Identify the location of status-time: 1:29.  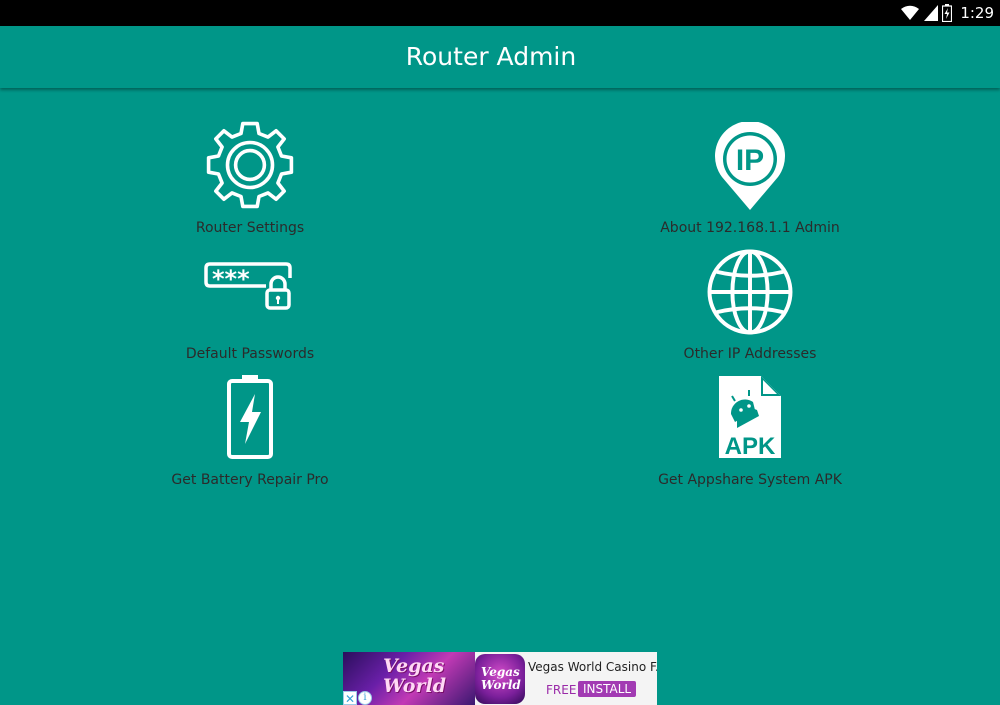
(977, 13).